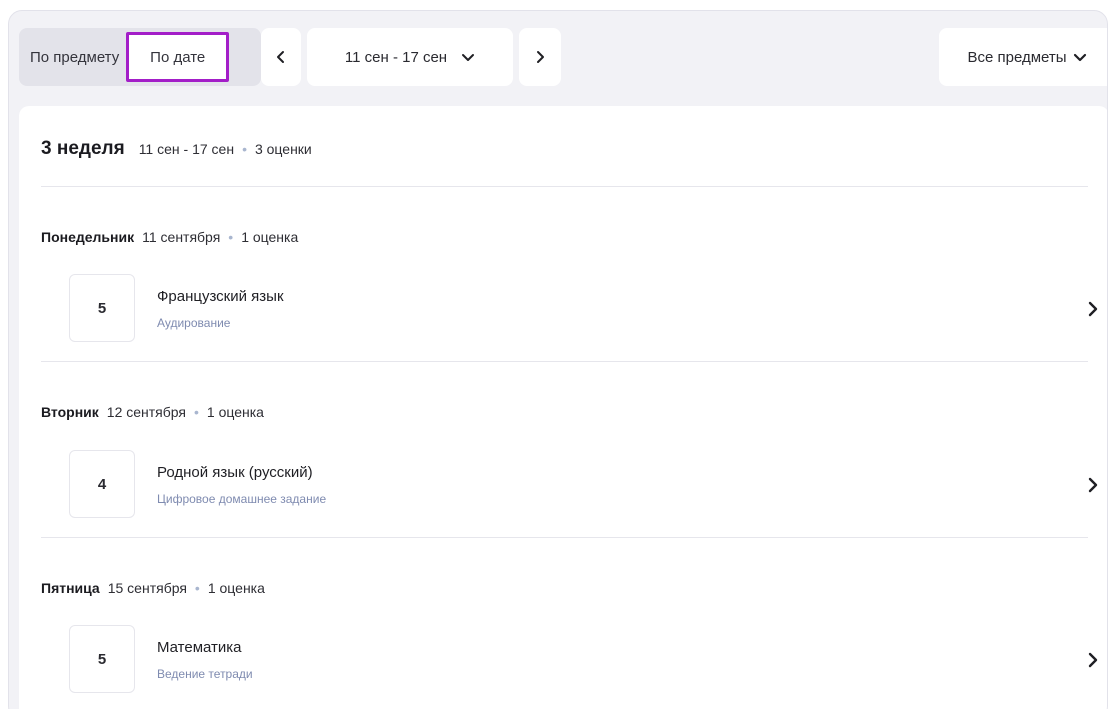 The image size is (1112, 709). Describe the element at coordinates (205, 674) in the screenshot. I see `work-type: Ведение тетради` at that location.